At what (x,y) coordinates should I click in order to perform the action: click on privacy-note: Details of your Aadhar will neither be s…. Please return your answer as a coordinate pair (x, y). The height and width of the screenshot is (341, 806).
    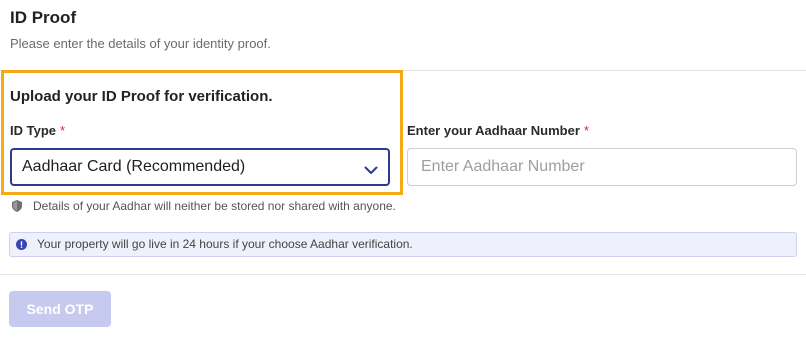
    Looking at the image, I should click on (214, 206).